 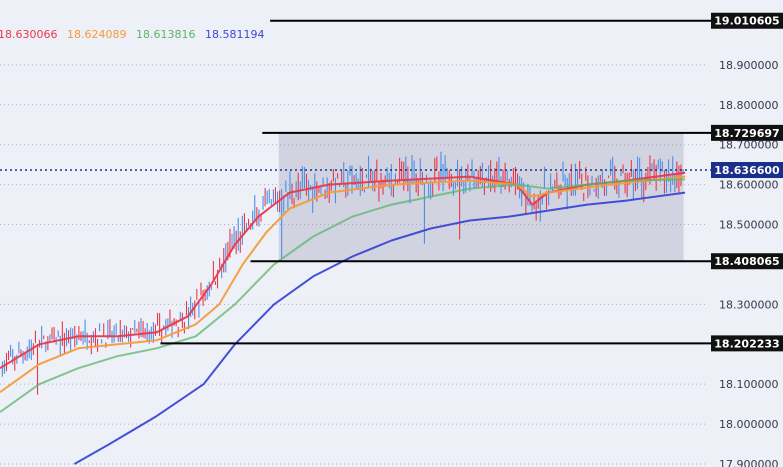 I want to click on y-tick-label: 18.900000, so click(x=749, y=65).